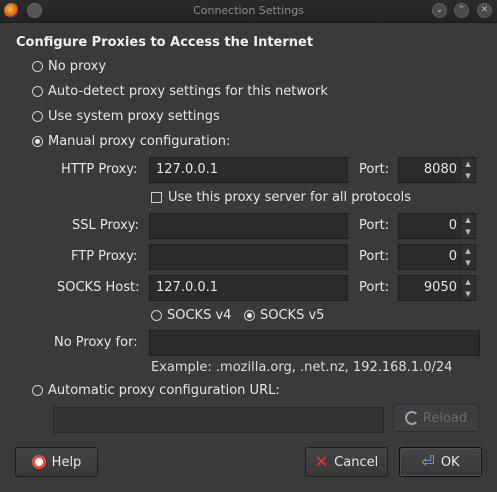 This screenshot has height=492, width=497. Describe the element at coordinates (440, 287) in the screenshot. I see `socks-port-value: 9050` at that location.